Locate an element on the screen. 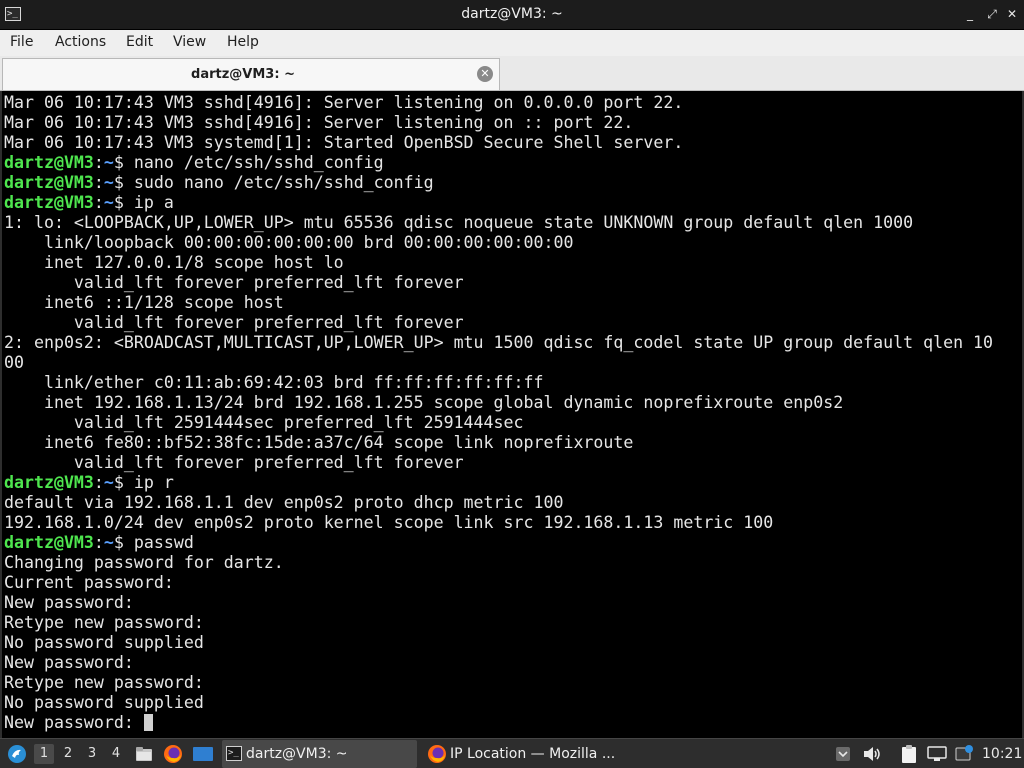 This screenshot has width=1024, height=768. menu-view: View is located at coordinates (189, 42).